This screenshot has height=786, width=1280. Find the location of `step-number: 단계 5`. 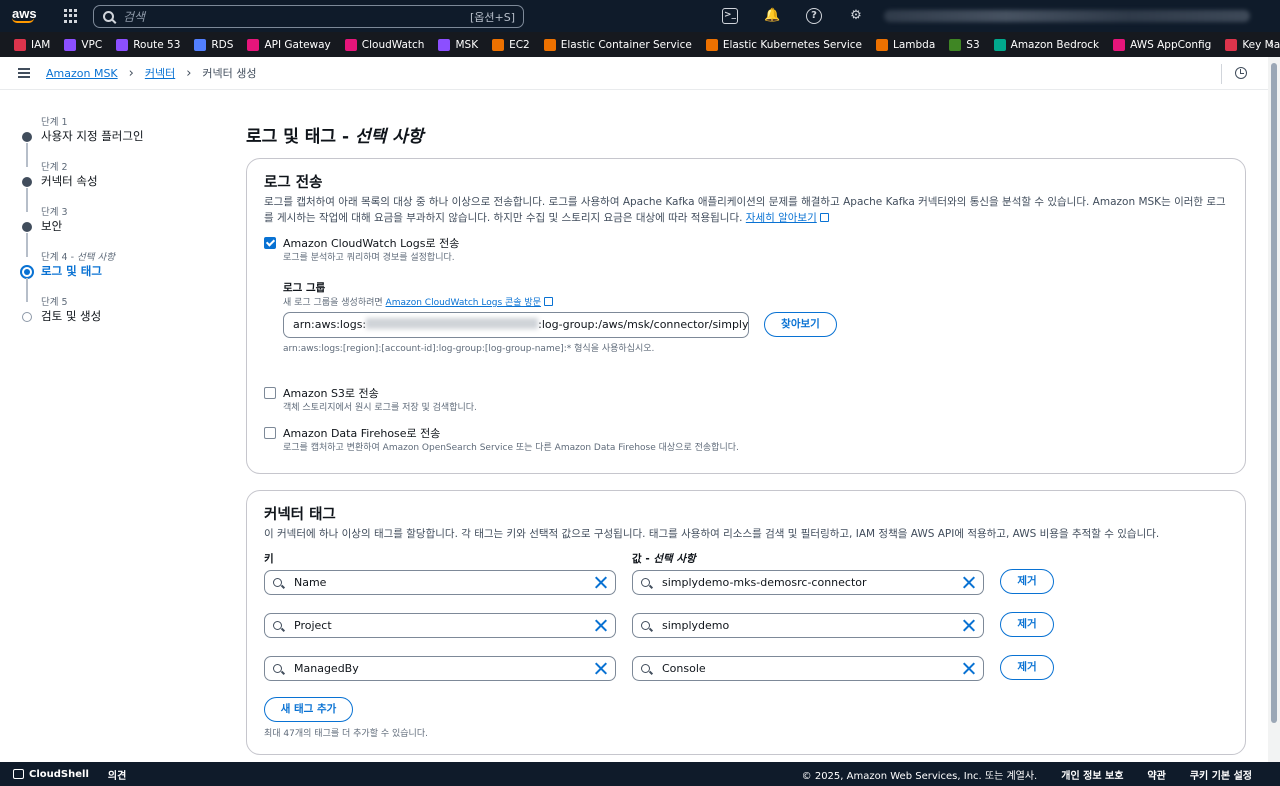

step-number: 단계 5 is located at coordinates (54, 302).